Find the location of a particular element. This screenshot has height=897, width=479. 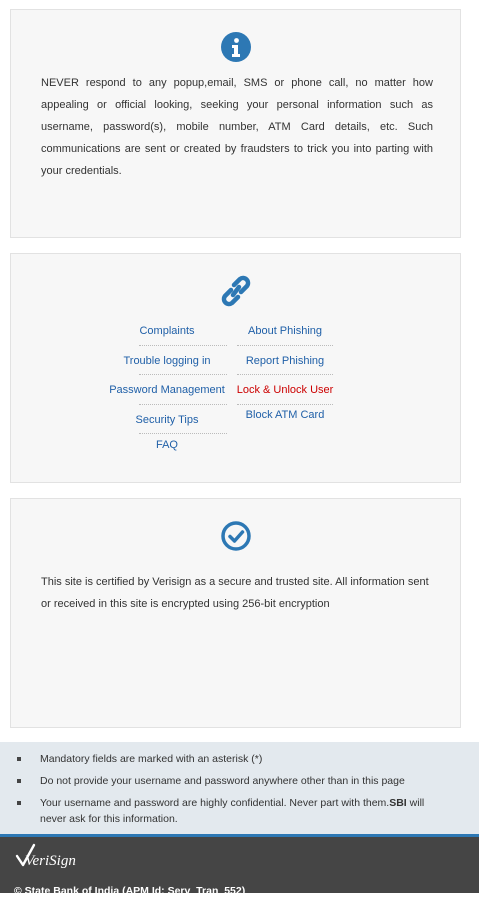

lock-unlock-user-link: Lock & Unlock User is located at coordinates (285, 390).